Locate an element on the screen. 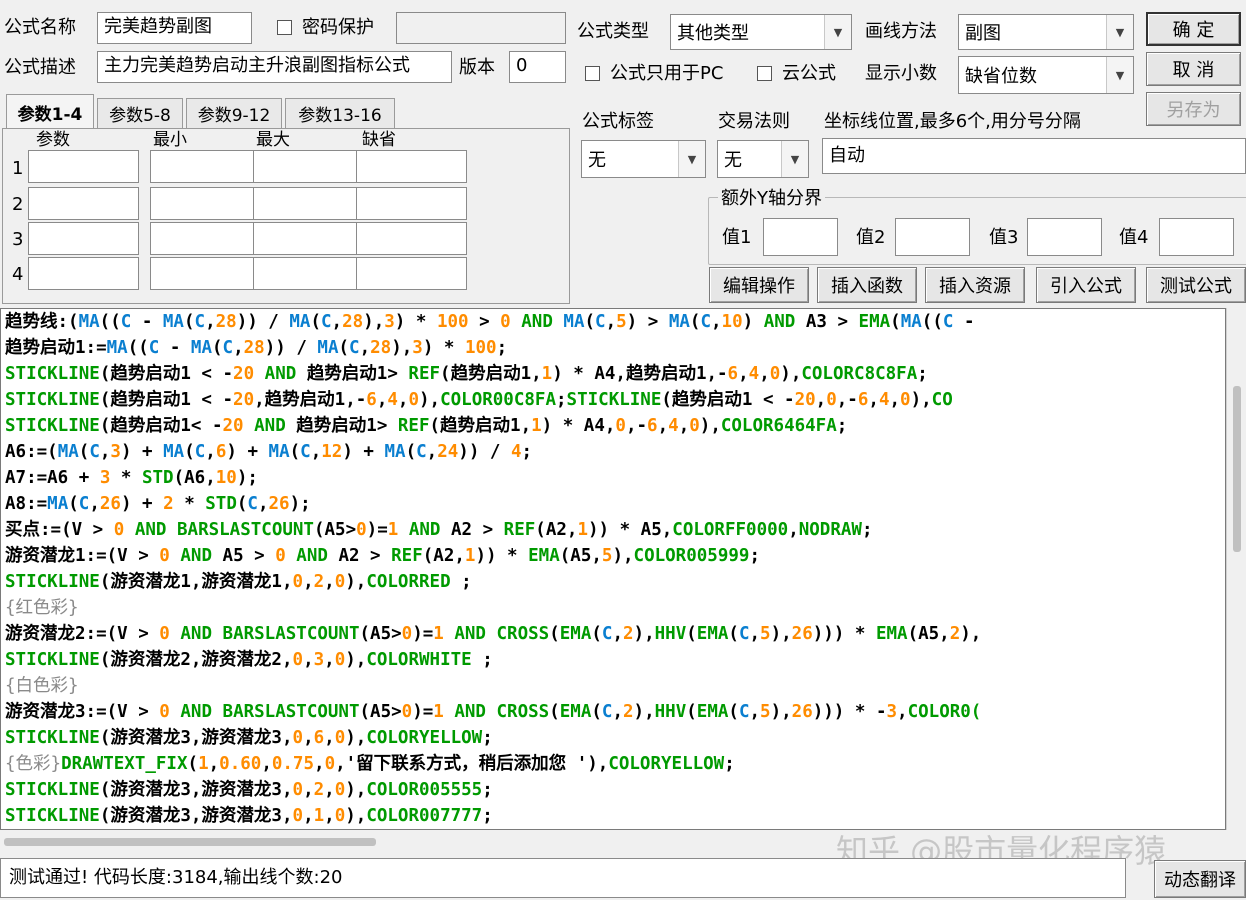  code-token: BARSLASTCOUNT is located at coordinates (291, 634).